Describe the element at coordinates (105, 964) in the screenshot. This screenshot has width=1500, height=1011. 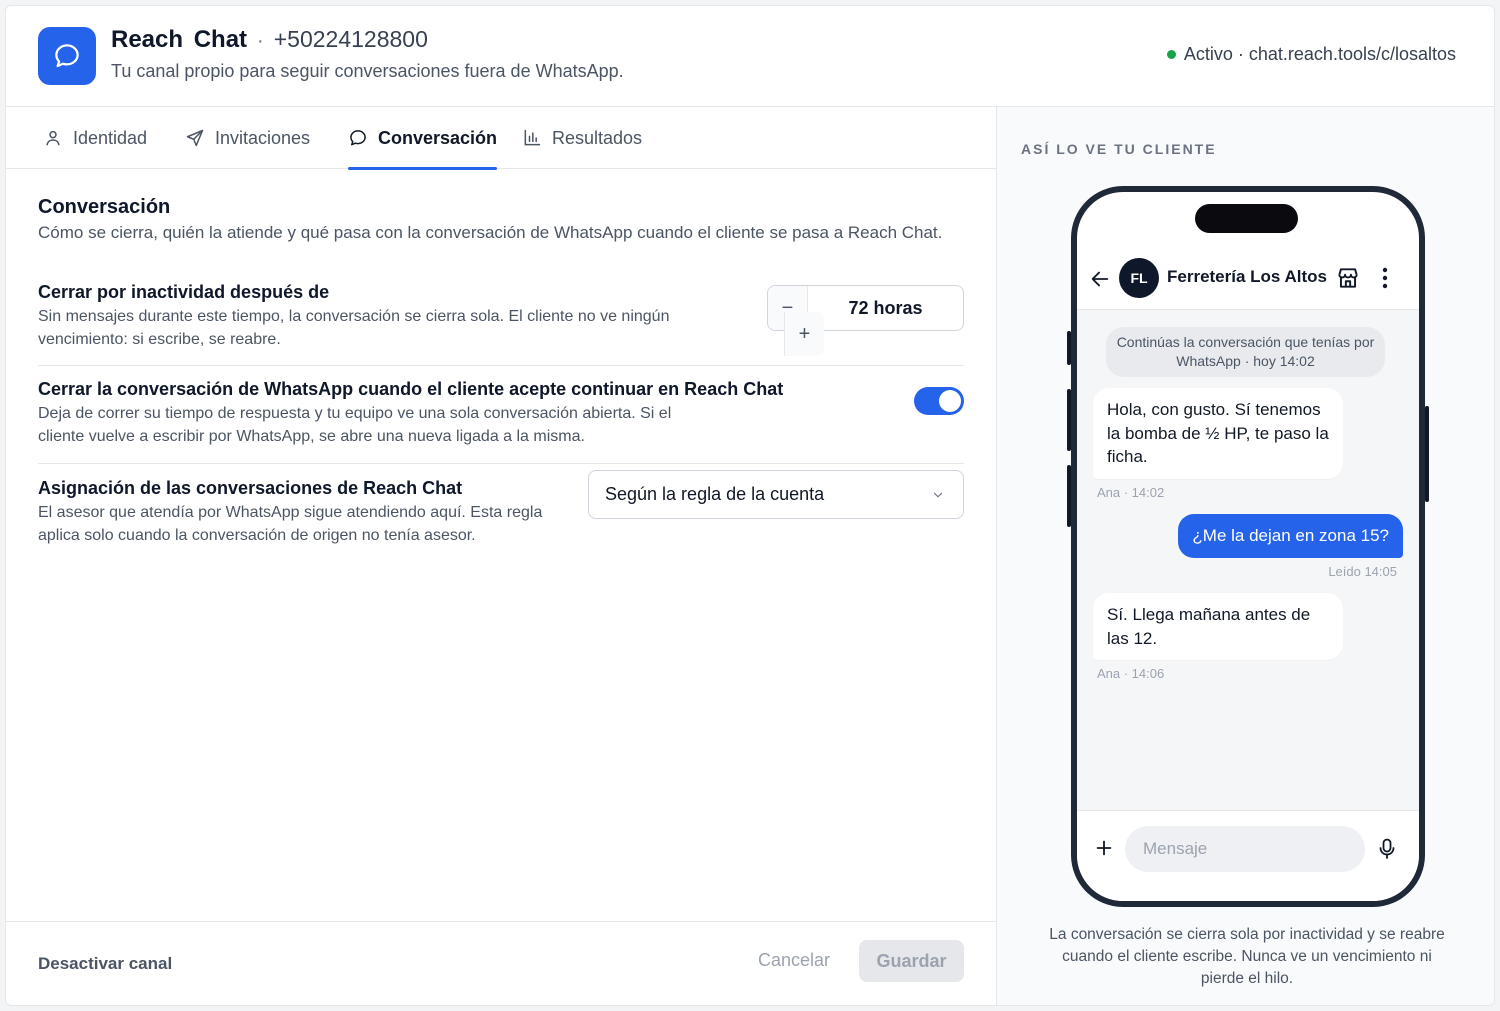
I see `deactivate-channel-button: Desactivar canal` at that location.